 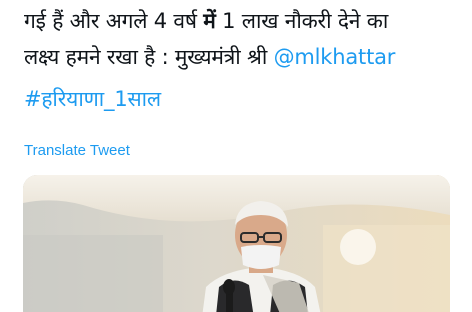 I want to click on background-panel, so click(x=386, y=268).